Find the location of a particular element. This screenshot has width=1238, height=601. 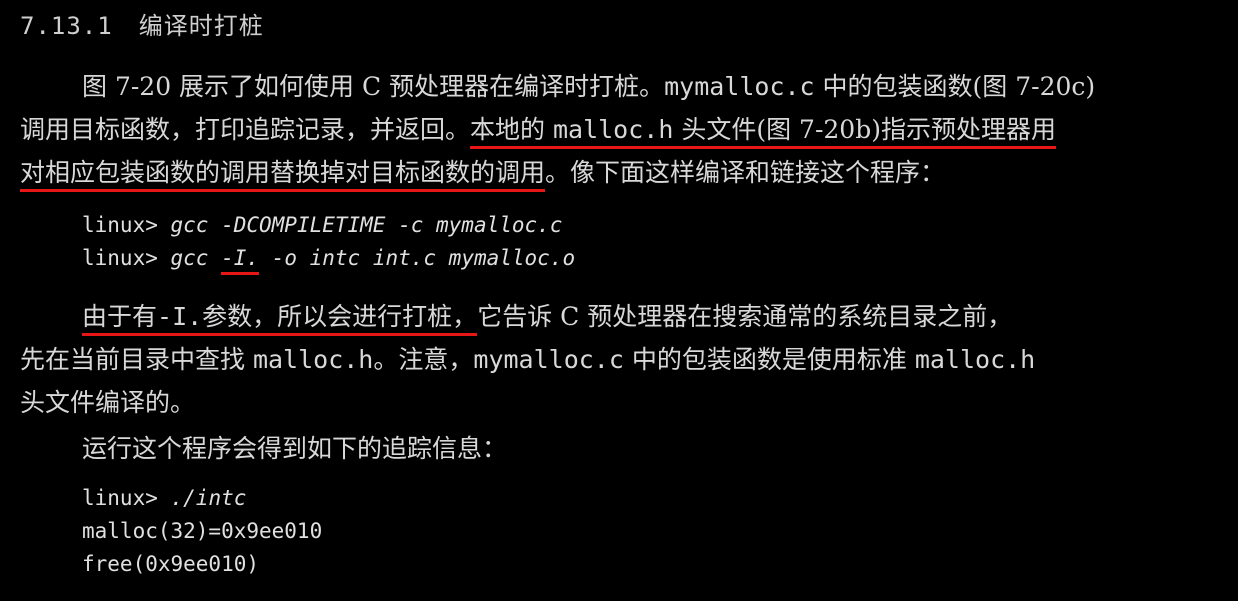

shell-command: ./intc is located at coordinates (208, 498).